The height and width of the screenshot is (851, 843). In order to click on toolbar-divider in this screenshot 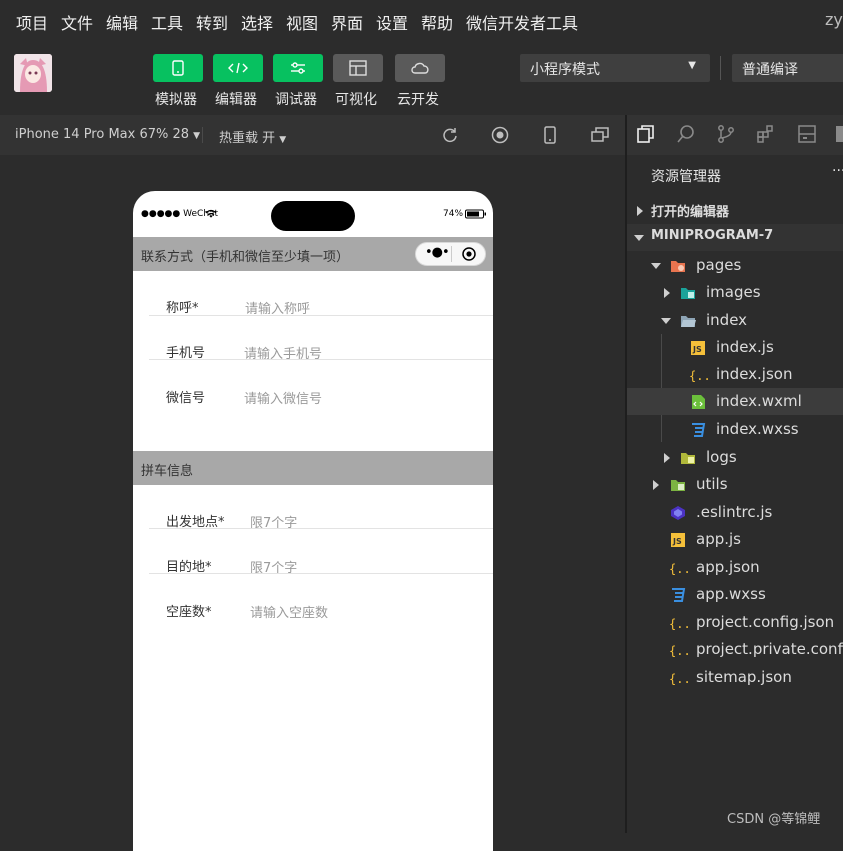, I will do `click(720, 68)`.